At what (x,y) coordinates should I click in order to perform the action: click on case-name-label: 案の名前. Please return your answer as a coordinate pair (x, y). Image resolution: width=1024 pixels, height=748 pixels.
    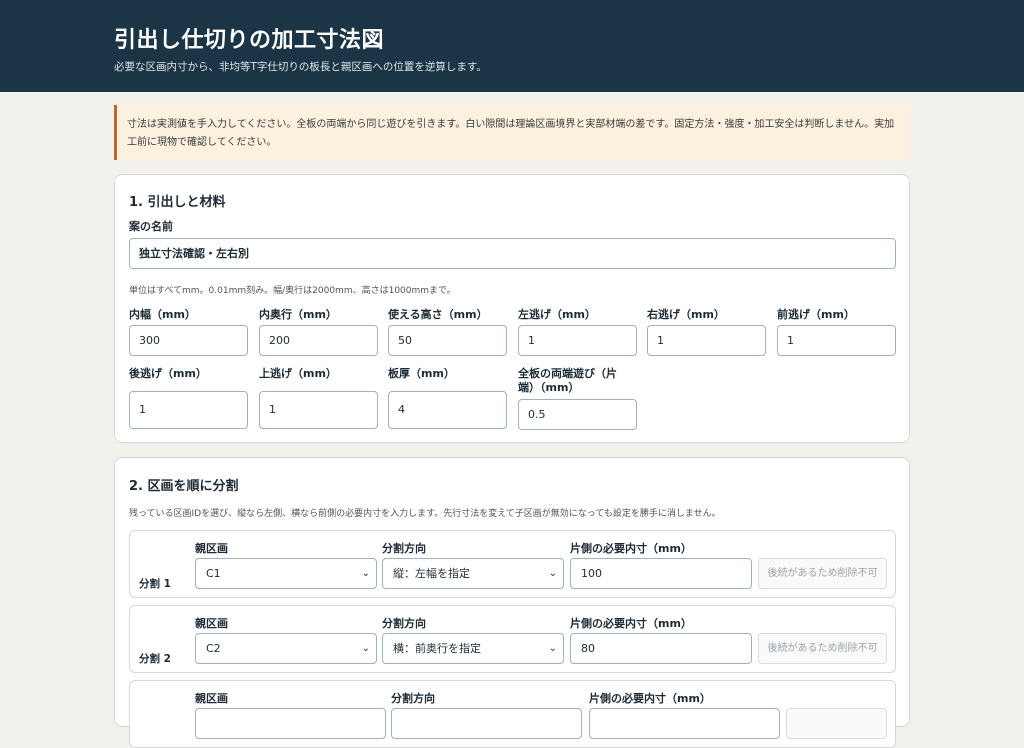
    Looking at the image, I should click on (151, 226).